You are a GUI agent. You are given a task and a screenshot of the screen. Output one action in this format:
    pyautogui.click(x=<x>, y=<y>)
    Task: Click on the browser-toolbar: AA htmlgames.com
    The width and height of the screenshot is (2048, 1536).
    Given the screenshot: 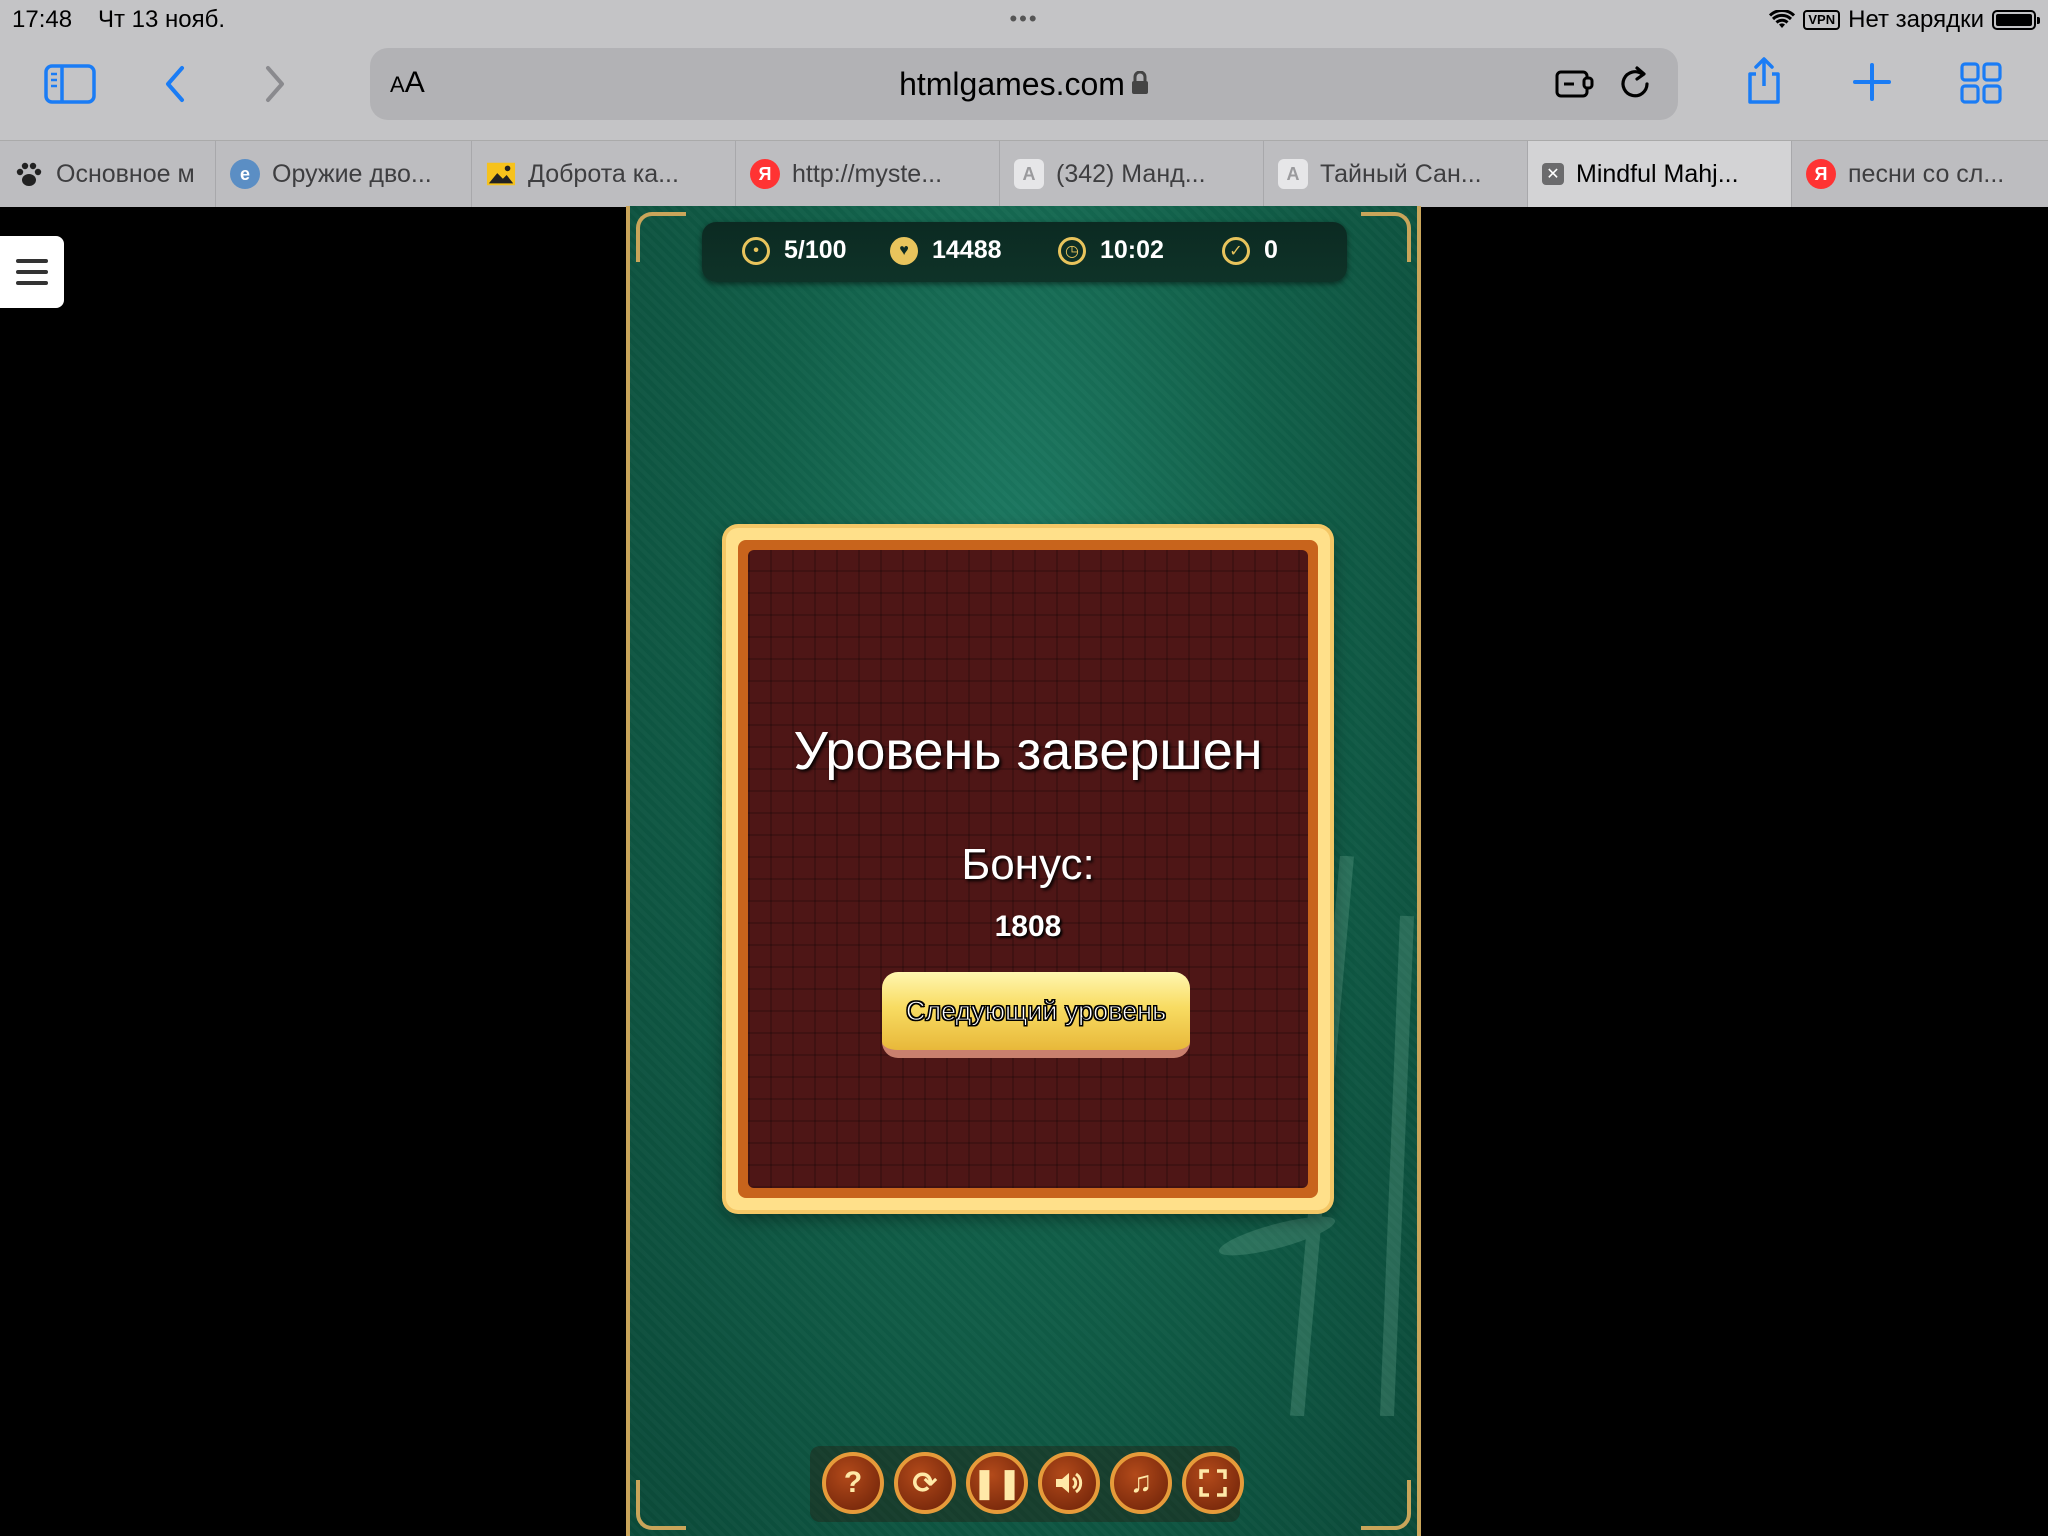 What is the action you would take?
    pyautogui.click(x=1024, y=90)
    